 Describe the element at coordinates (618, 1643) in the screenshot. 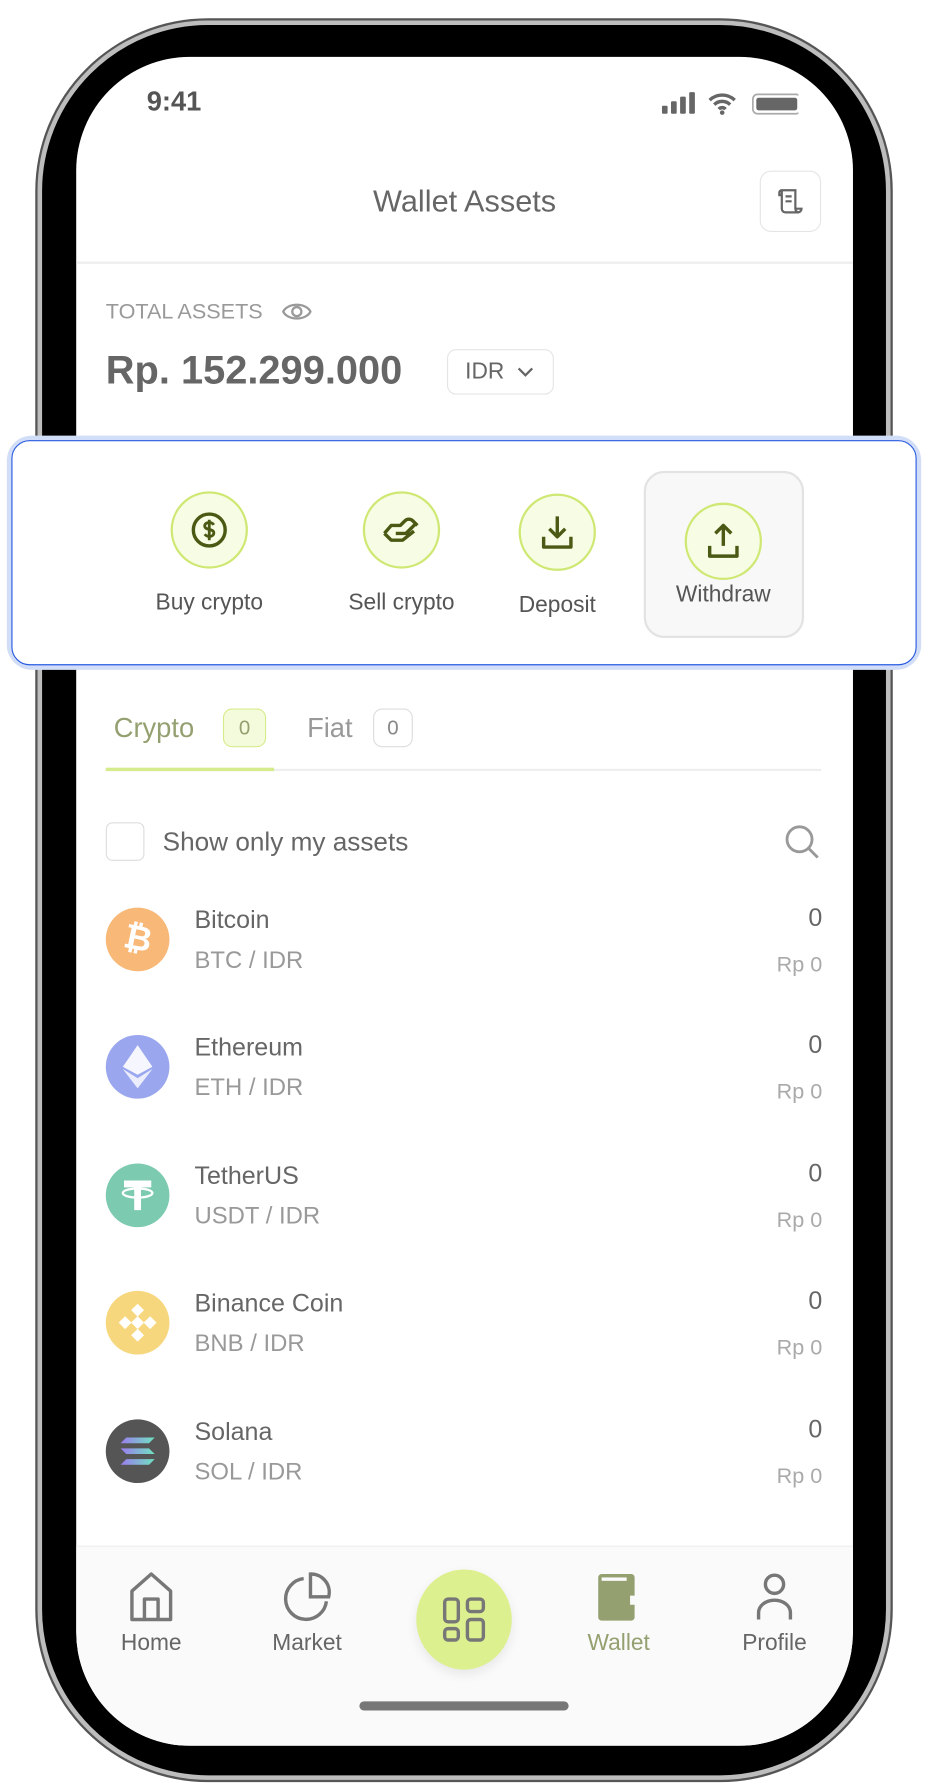

I see `nav-label: Wallet` at that location.